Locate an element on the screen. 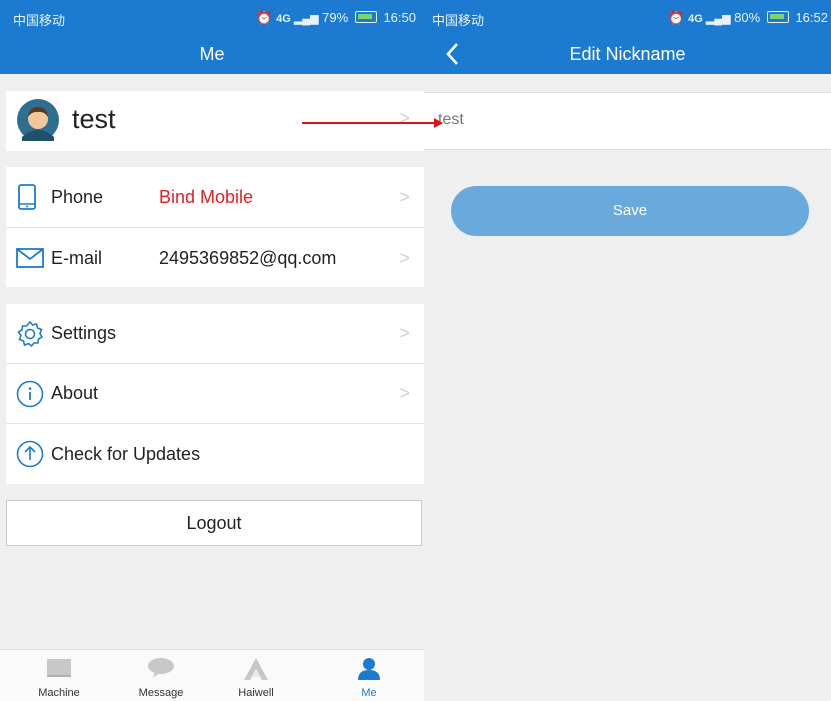 Image resolution: width=831 pixels, height=701 pixels. haiwell-icon is located at coordinates (256, 669).